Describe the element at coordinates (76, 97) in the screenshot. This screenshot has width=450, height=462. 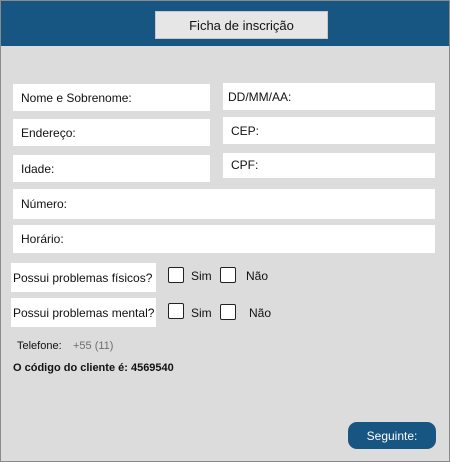
I see `name-field-label: Nome e Sobrenome:` at that location.